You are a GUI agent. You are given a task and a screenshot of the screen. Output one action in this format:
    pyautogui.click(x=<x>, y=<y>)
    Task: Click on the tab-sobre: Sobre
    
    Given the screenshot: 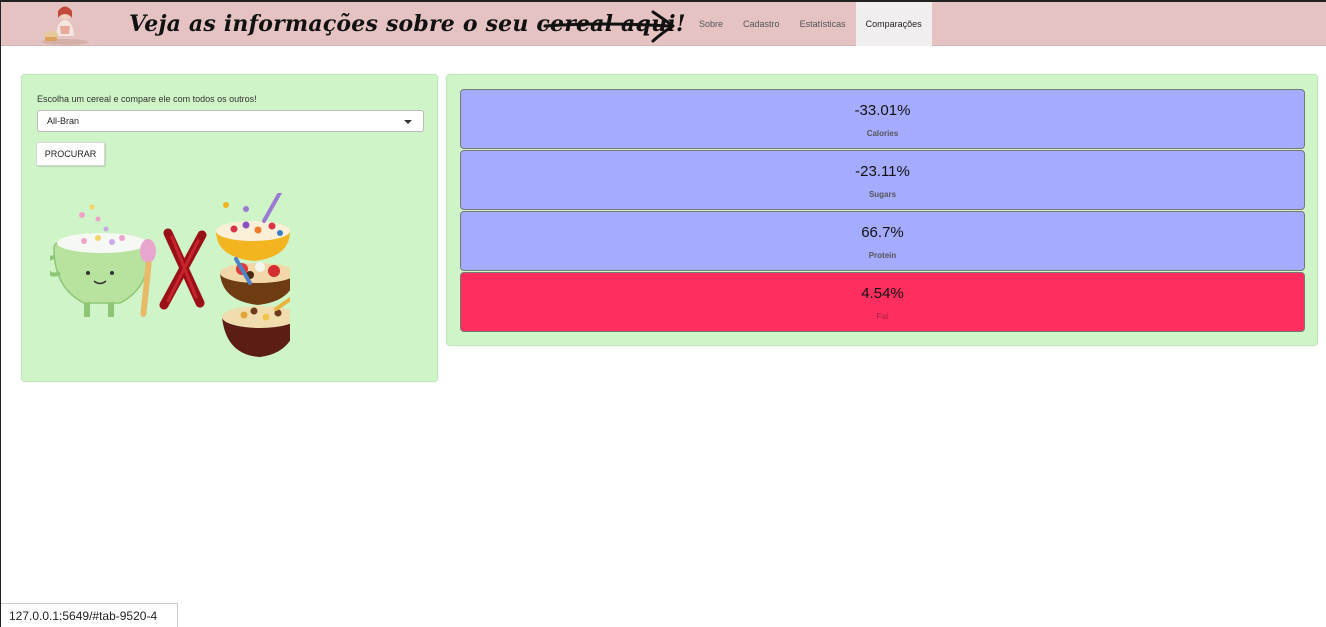 What is the action you would take?
    pyautogui.click(x=711, y=24)
    